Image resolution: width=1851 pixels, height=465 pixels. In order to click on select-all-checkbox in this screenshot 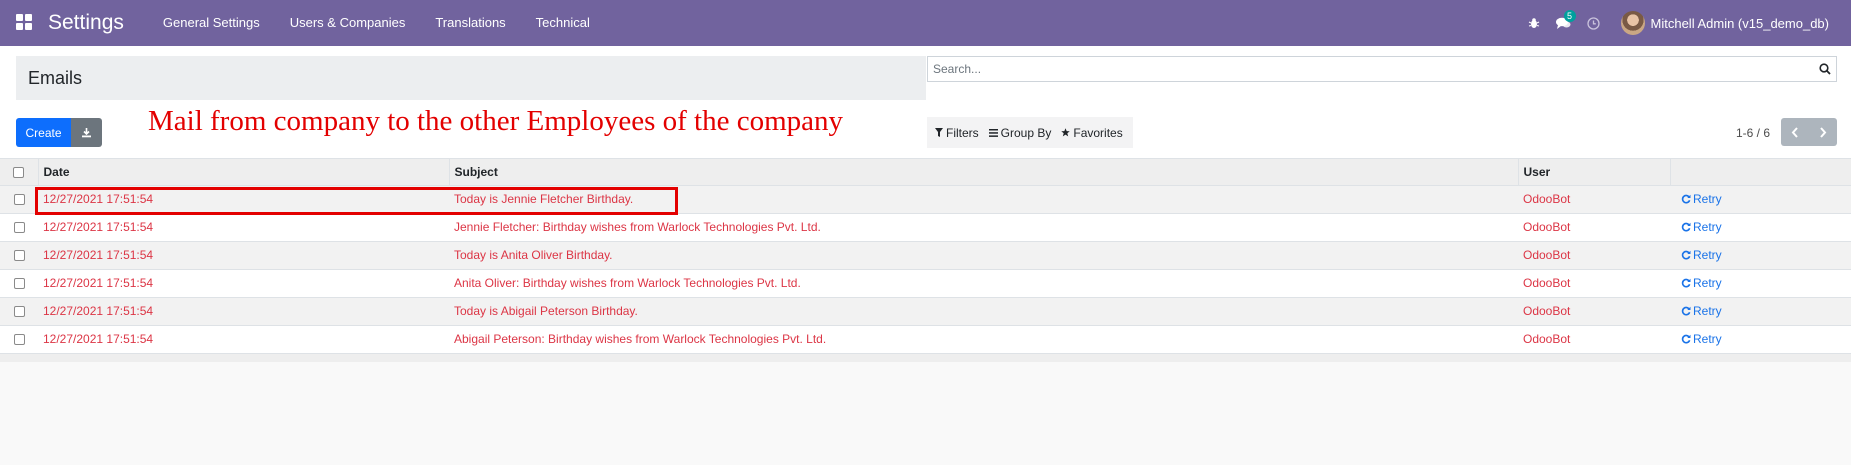, I will do `click(19, 173)`.